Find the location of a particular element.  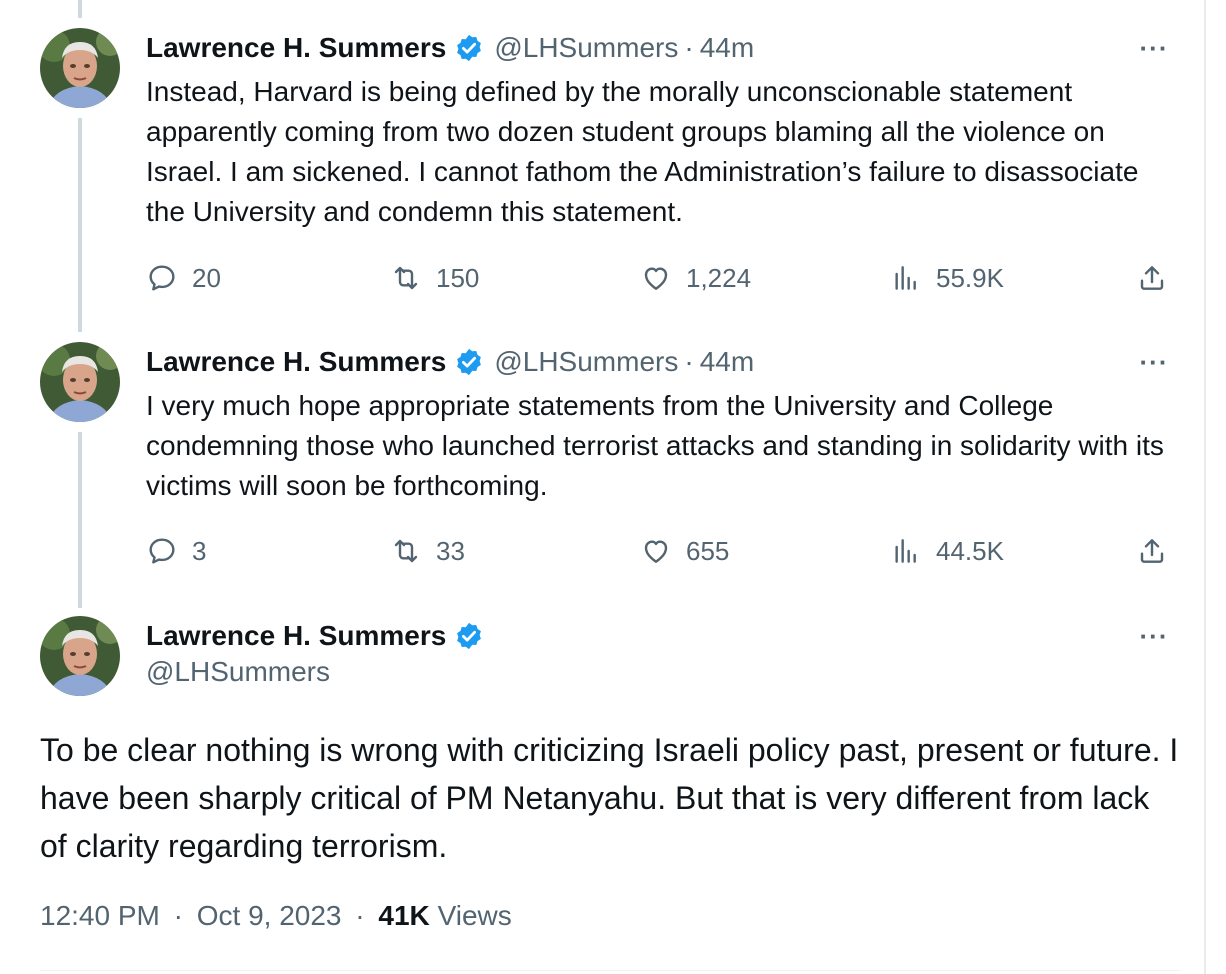

repost-button: 33 is located at coordinates (427, 551).